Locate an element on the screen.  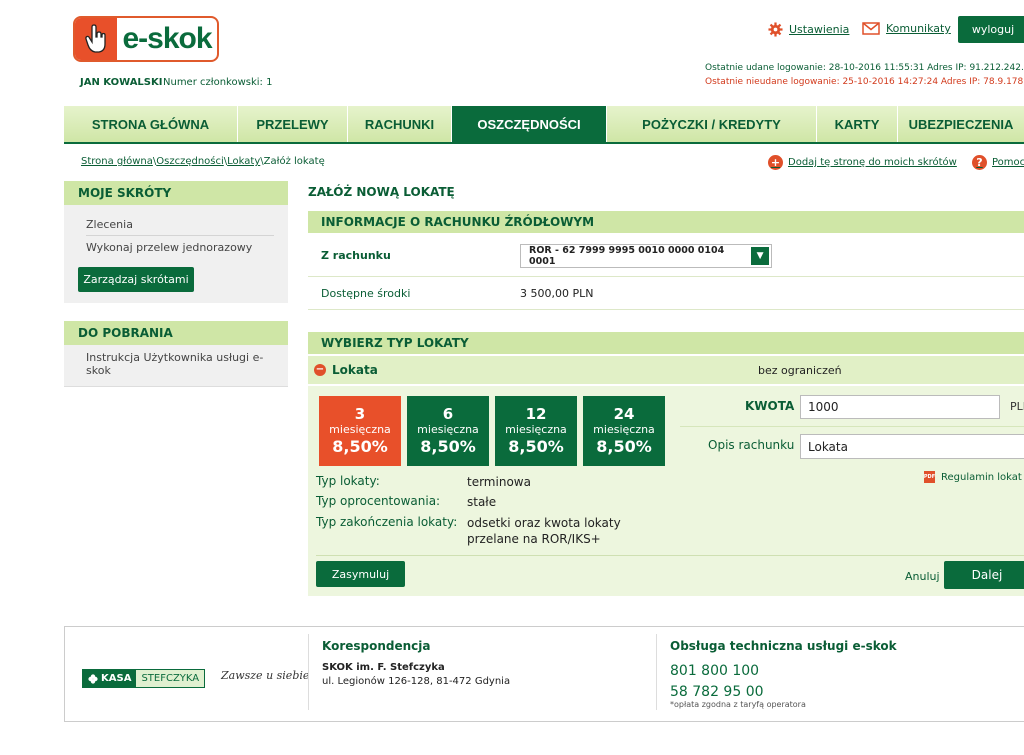
envelope-icon is located at coordinates (871, 28).